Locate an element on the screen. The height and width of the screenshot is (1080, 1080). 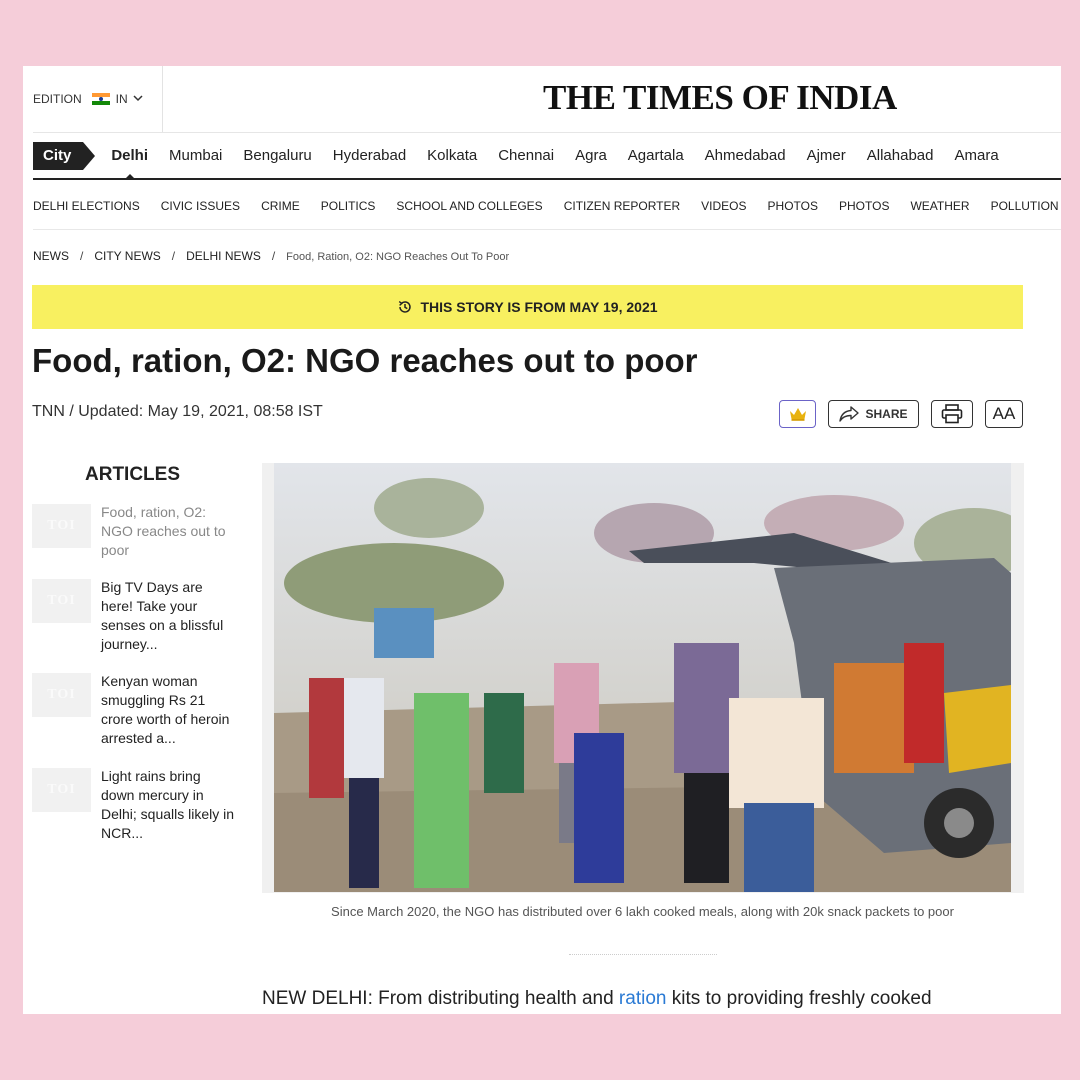
city-nav-pill: City is located at coordinates (64, 155).